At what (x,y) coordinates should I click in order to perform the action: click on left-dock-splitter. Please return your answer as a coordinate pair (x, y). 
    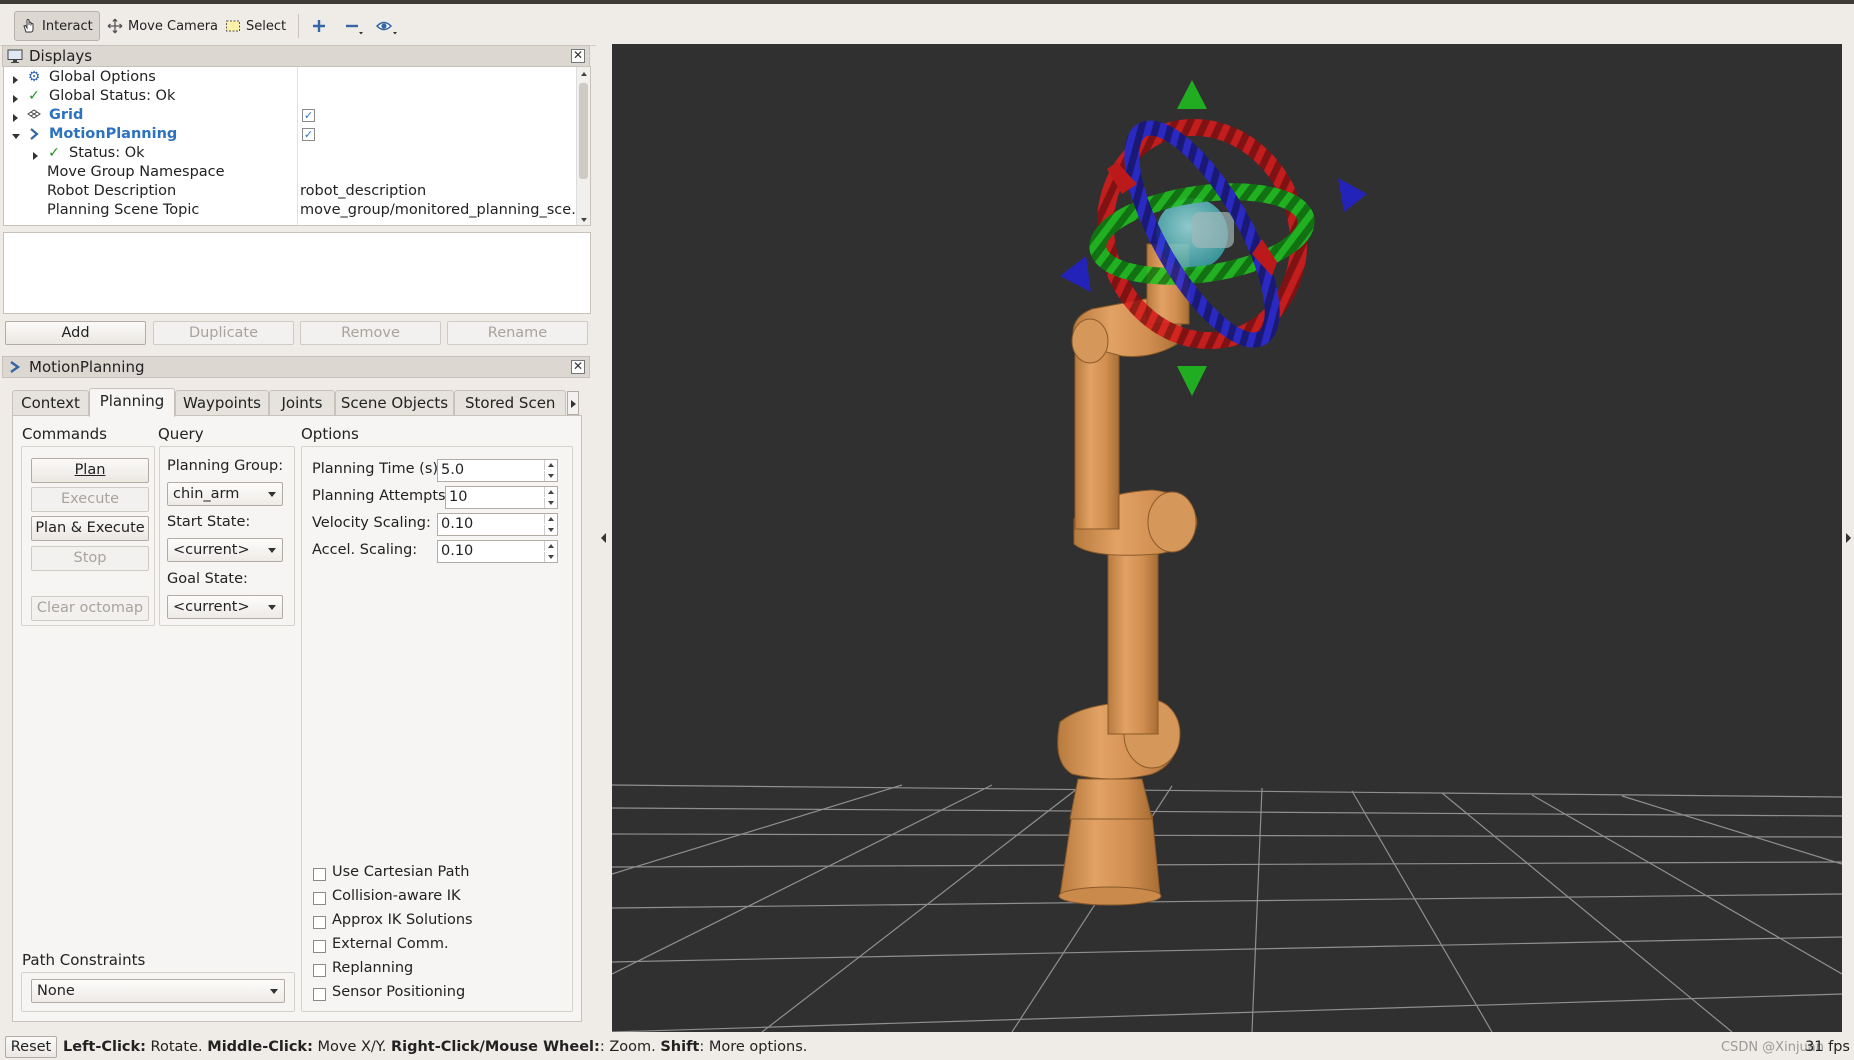
    Looking at the image, I should click on (604, 538).